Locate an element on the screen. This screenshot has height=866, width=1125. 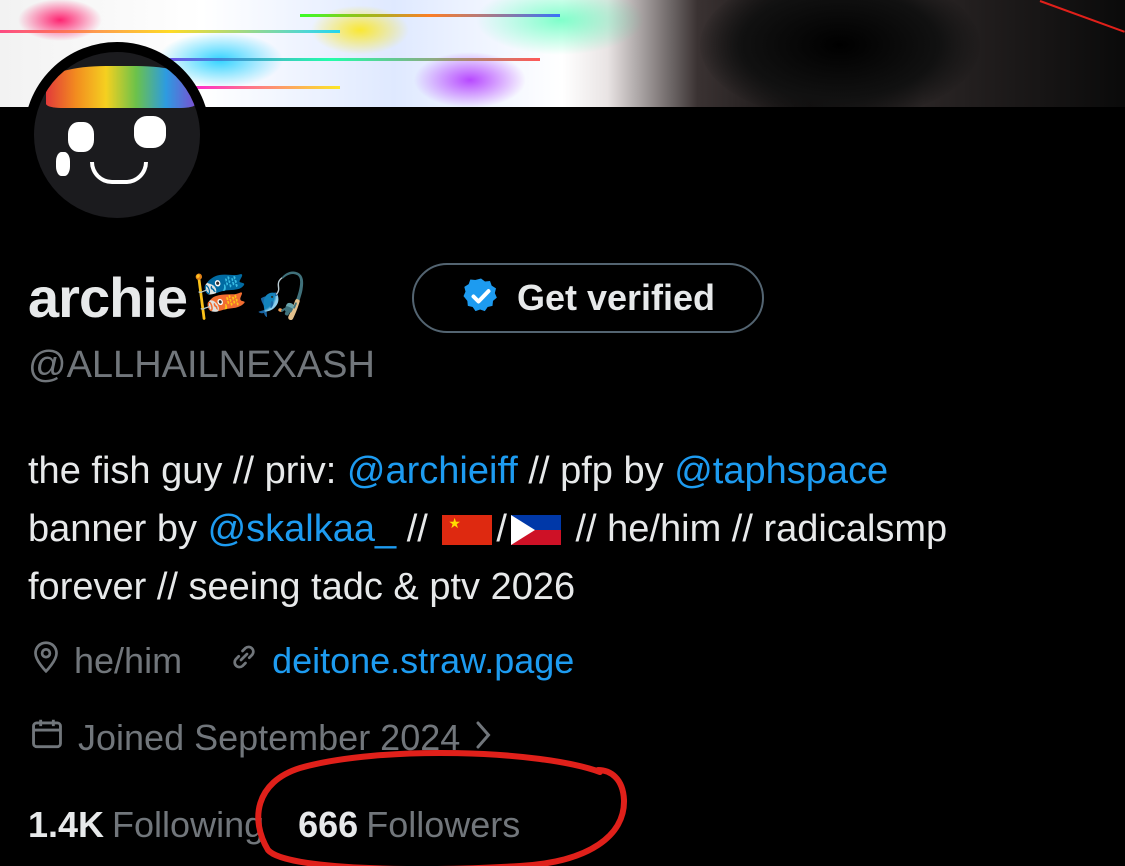
following-count: 1.4K is located at coordinates (66, 824).